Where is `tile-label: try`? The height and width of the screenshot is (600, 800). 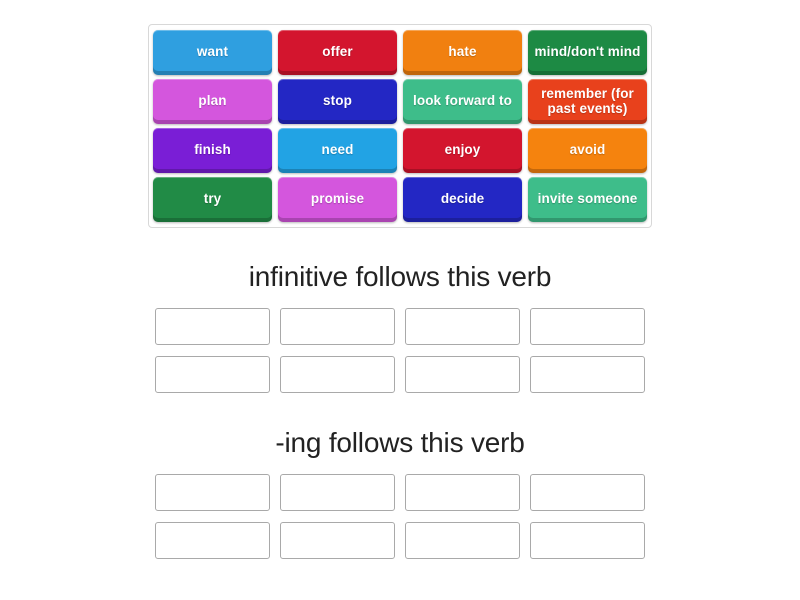
tile-label: try is located at coordinates (212, 198).